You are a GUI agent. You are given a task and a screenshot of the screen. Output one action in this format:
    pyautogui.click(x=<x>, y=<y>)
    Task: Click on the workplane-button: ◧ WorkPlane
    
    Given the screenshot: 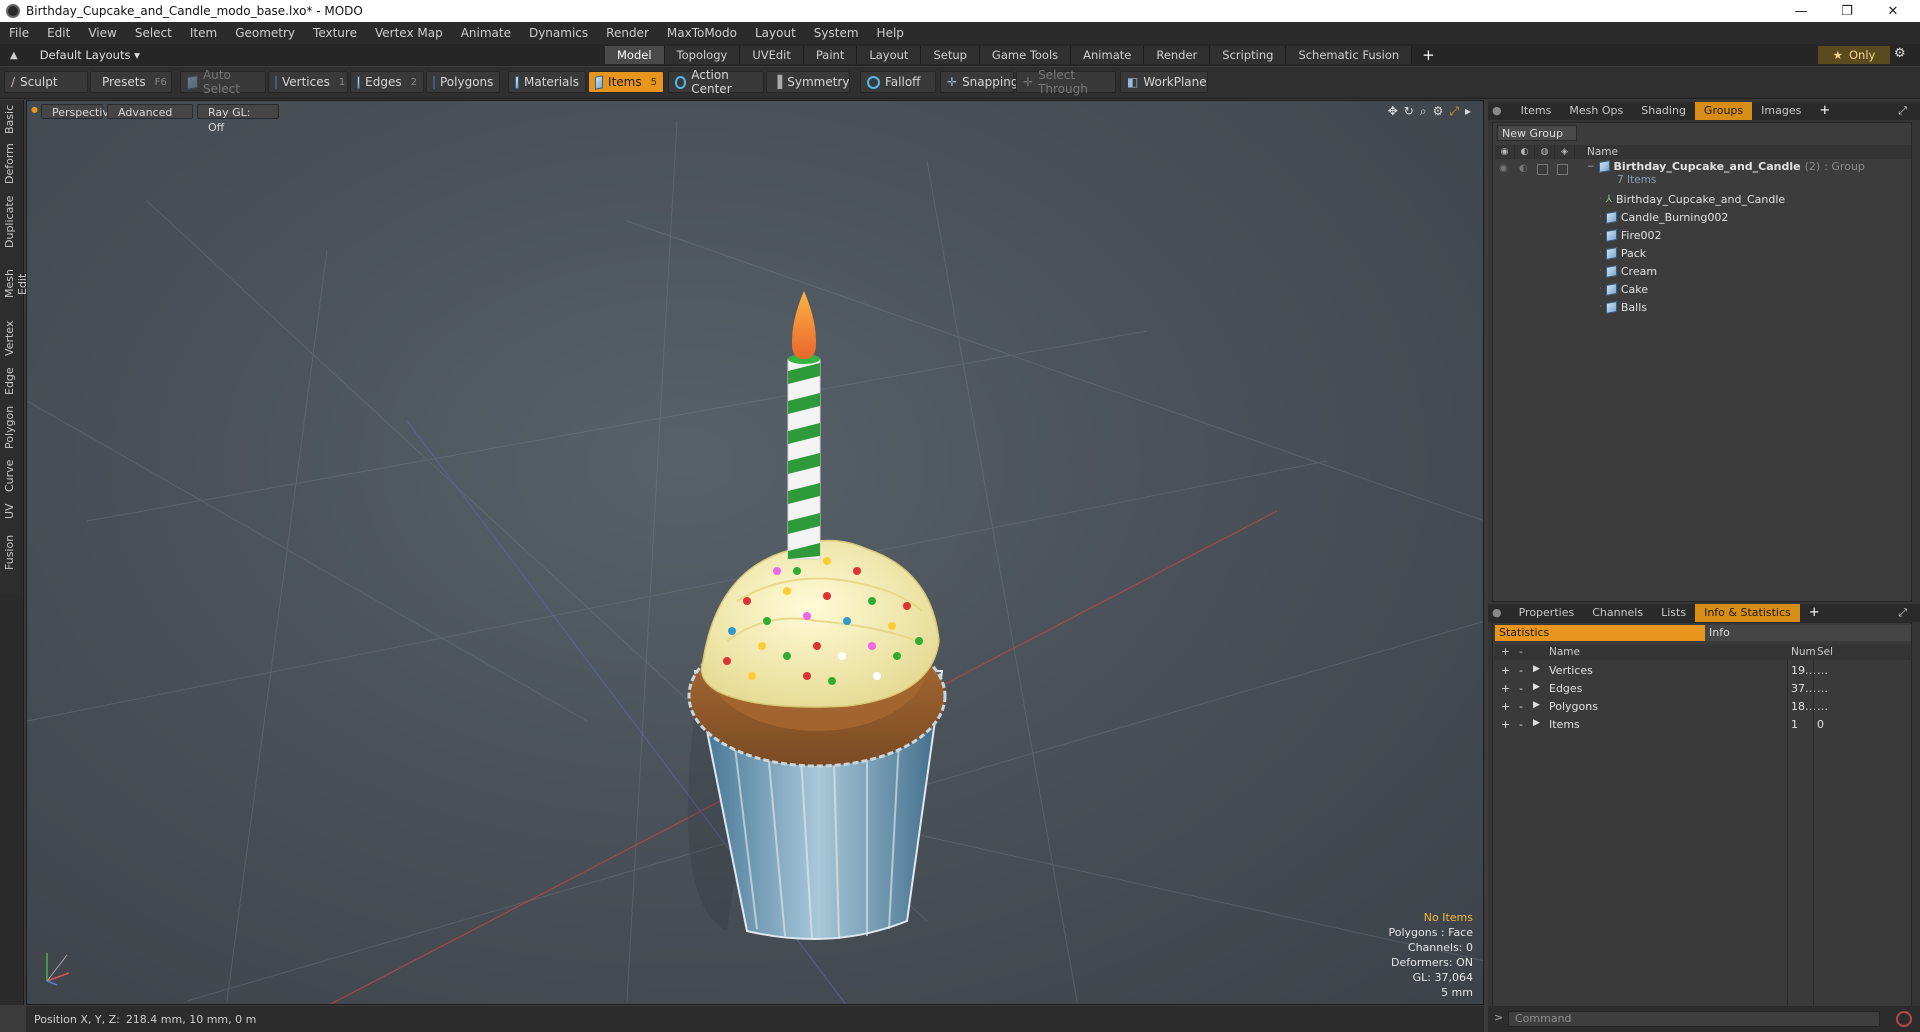 What is the action you would take?
    pyautogui.click(x=1164, y=82)
    